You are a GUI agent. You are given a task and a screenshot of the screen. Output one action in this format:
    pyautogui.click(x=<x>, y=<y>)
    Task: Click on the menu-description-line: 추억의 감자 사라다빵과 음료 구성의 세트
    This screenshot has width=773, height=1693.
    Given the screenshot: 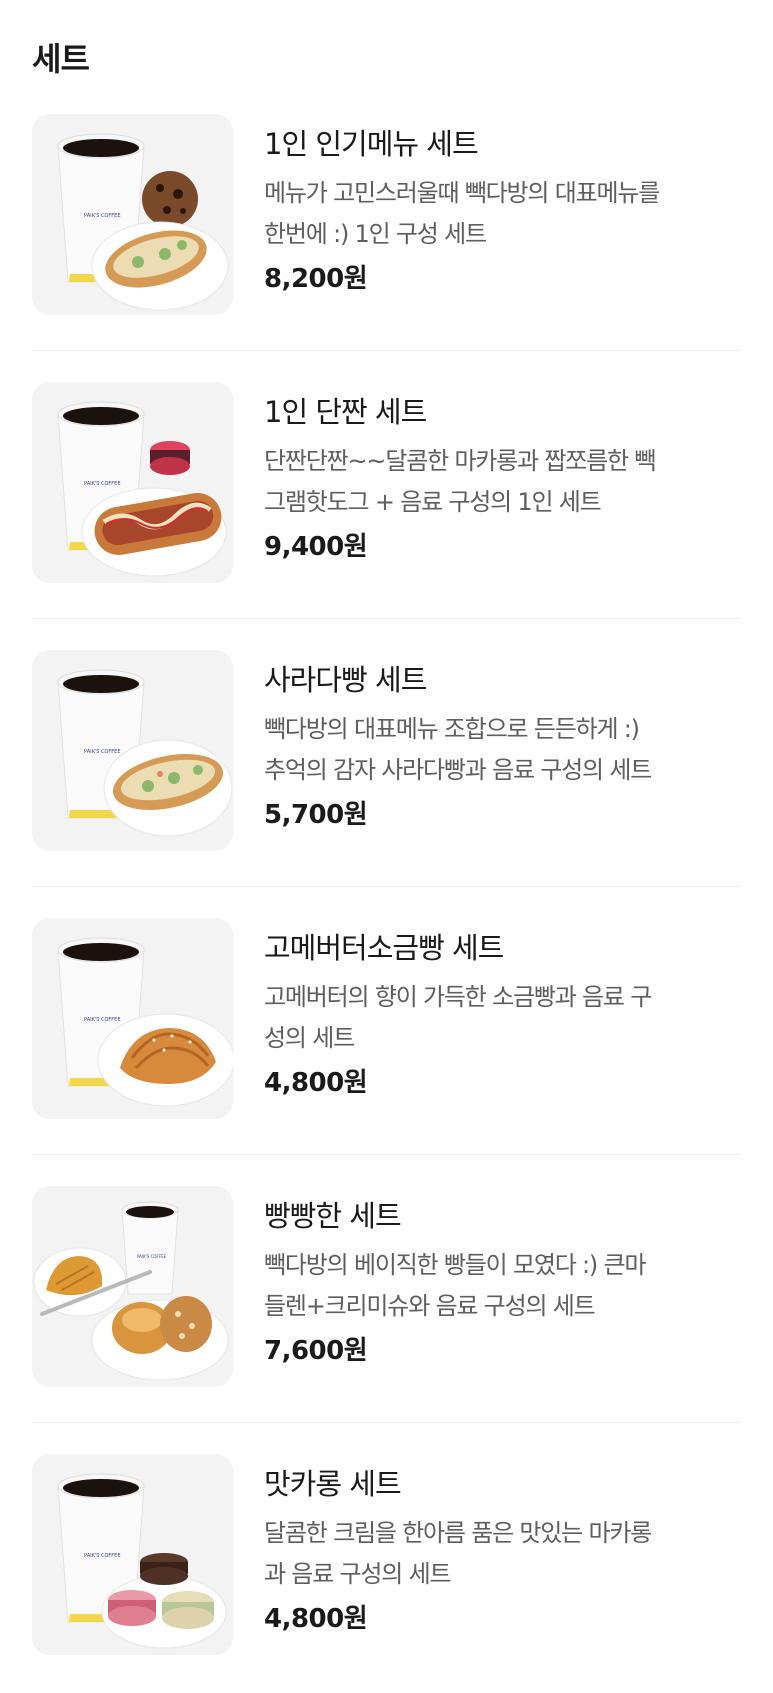 What is the action you would take?
    pyautogui.click(x=458, y=770)
    